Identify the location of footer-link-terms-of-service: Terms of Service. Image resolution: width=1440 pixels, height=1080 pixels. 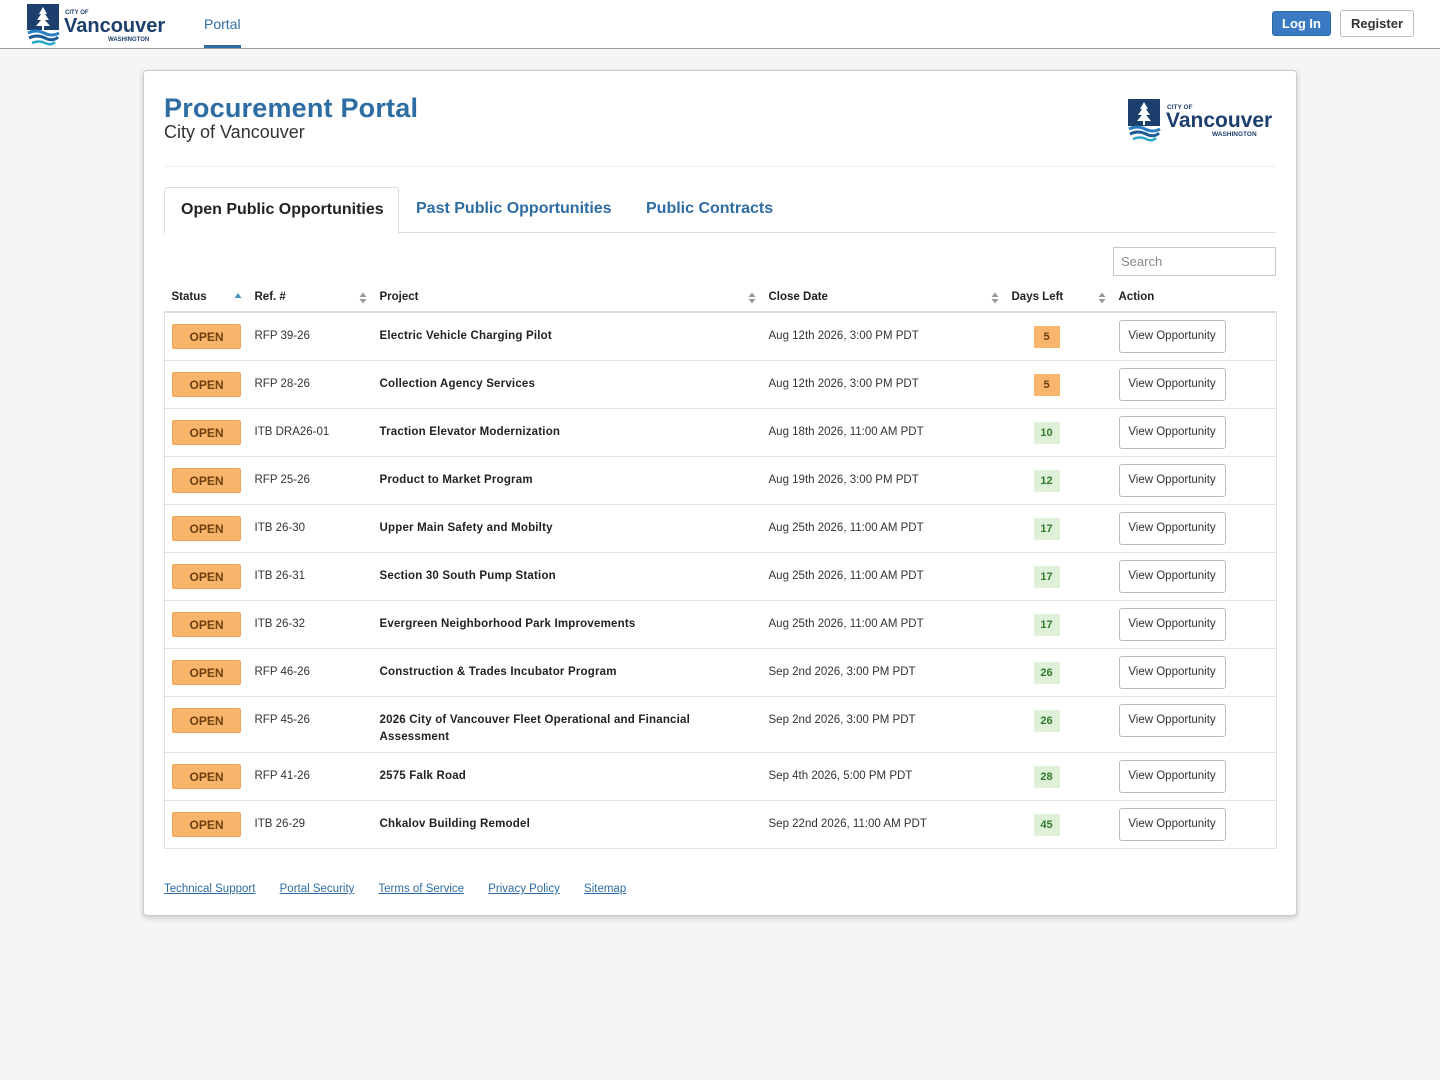
(421, 889).